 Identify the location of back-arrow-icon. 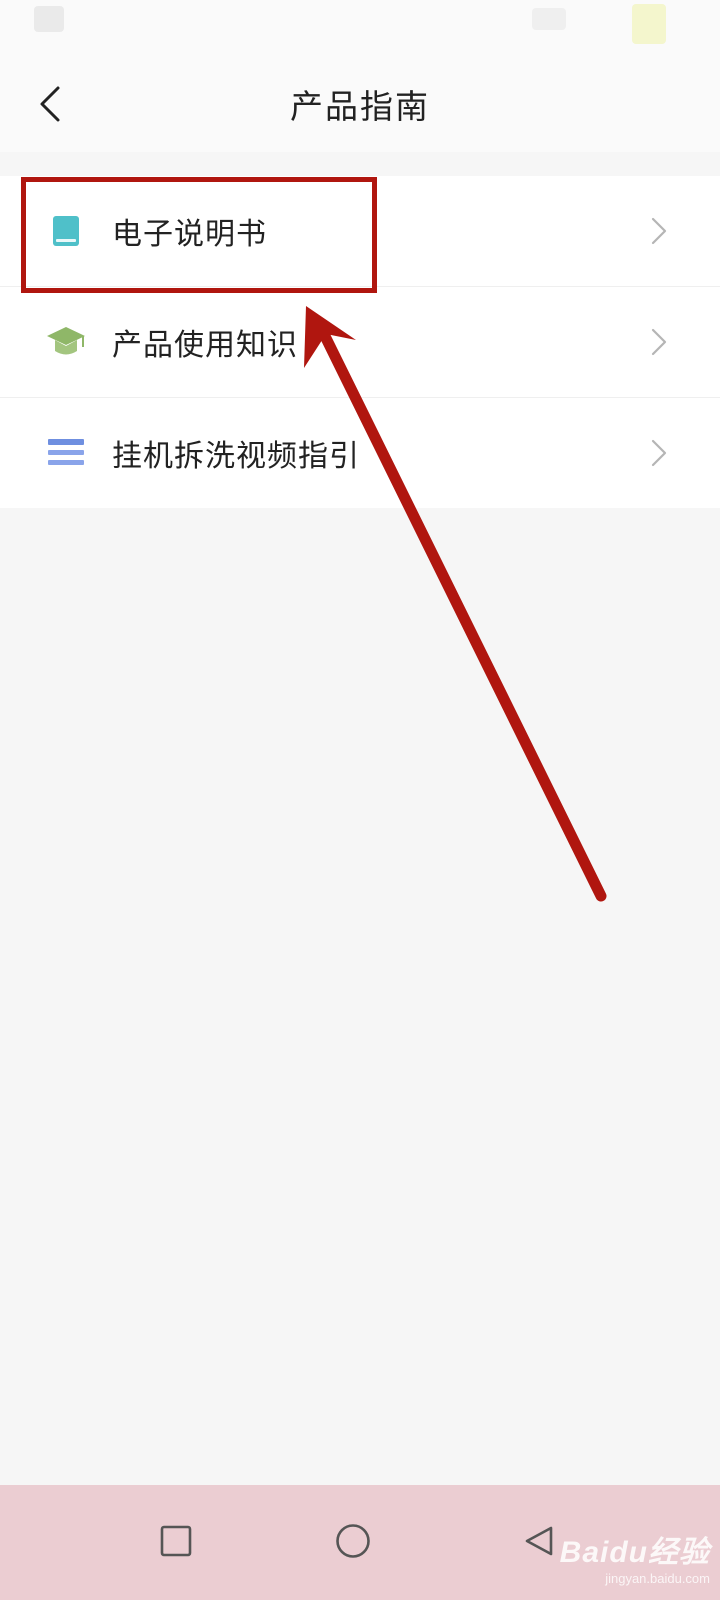
(50, 104).